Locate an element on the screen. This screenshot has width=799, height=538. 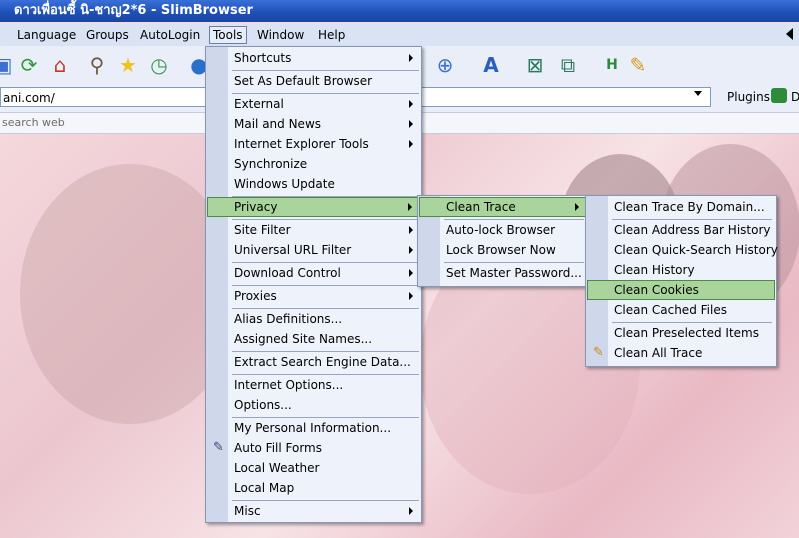
menu-tools: Tools is located at coordinates (228, 35).